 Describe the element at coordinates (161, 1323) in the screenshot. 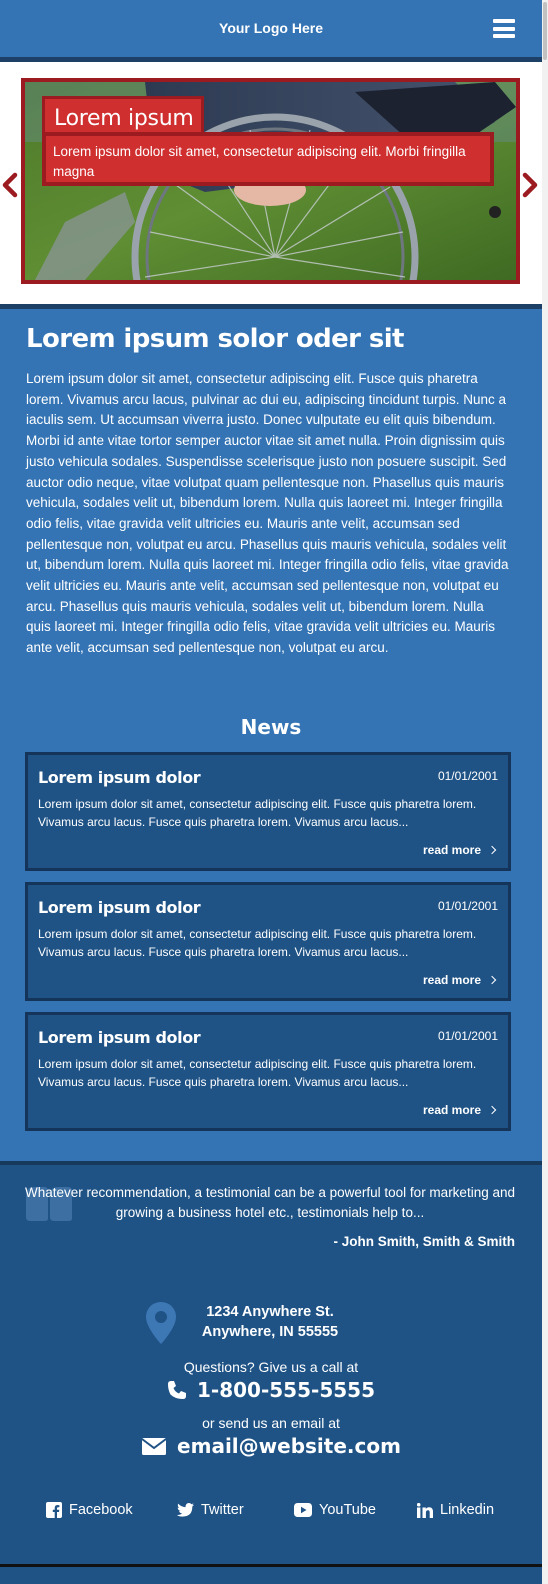

I see `map-pin-icon` at that location.